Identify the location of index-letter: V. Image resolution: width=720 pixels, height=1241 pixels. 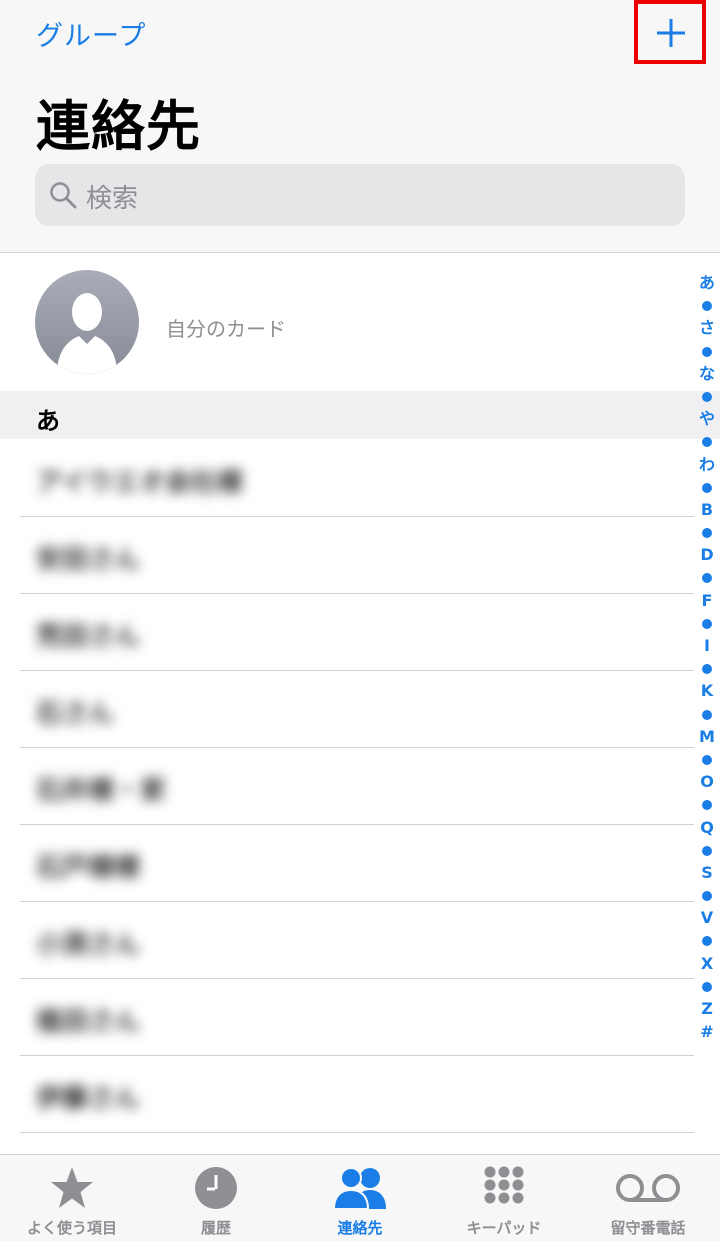
(707, 918).